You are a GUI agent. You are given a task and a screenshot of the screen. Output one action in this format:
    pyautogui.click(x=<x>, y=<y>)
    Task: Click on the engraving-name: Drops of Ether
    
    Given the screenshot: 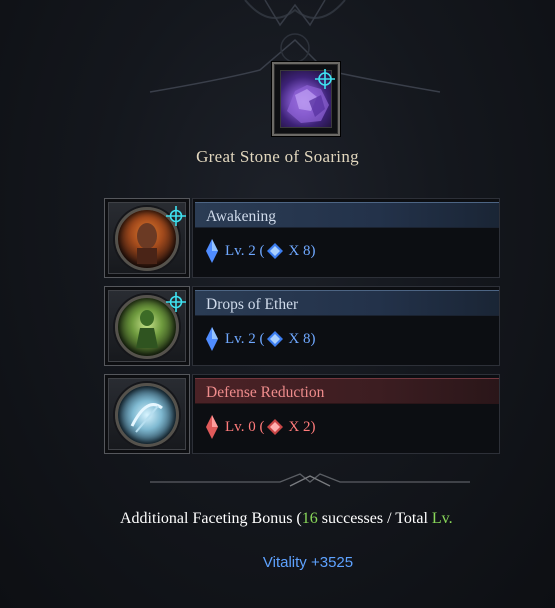 What is the action you would take?
    pyautogui.click(x=252, y=304)
    